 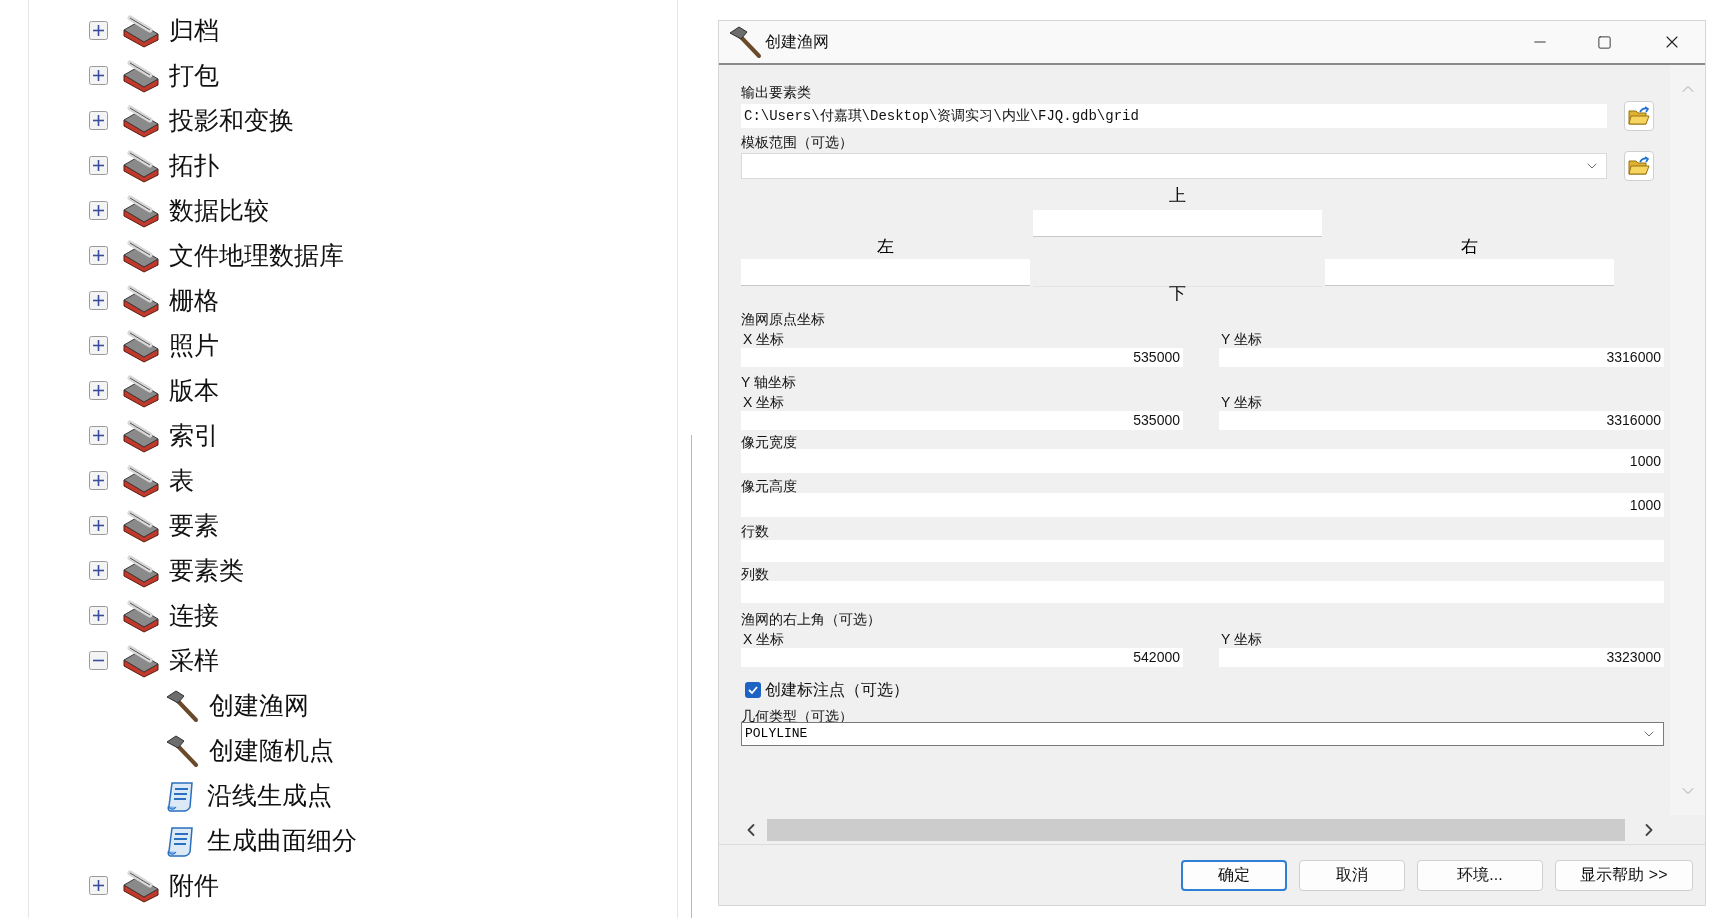 What do you see at coordinates (194, 885) in the screenshot?
I see `tree-item-label: 附件` at bounding box center [194, 885].